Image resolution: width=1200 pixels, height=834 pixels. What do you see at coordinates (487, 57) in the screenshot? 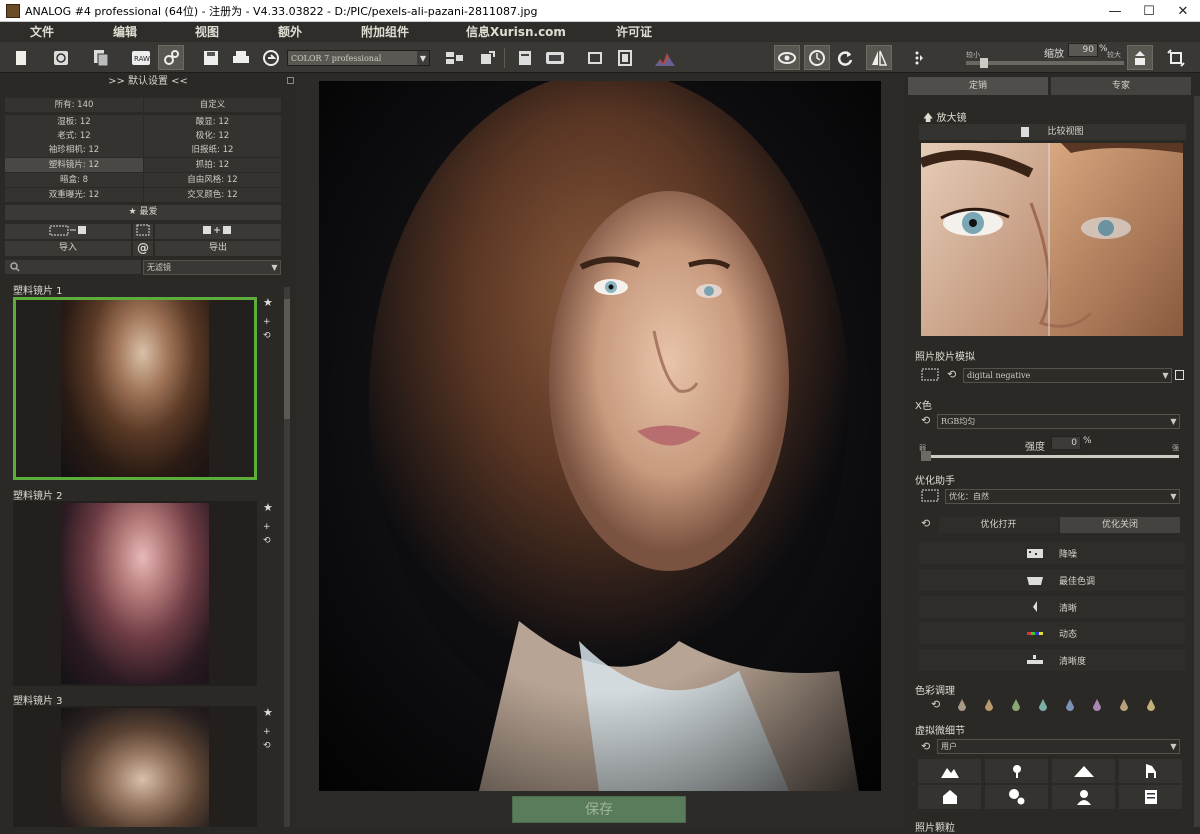
I see `export-icon` at bounding box center [487, 57].